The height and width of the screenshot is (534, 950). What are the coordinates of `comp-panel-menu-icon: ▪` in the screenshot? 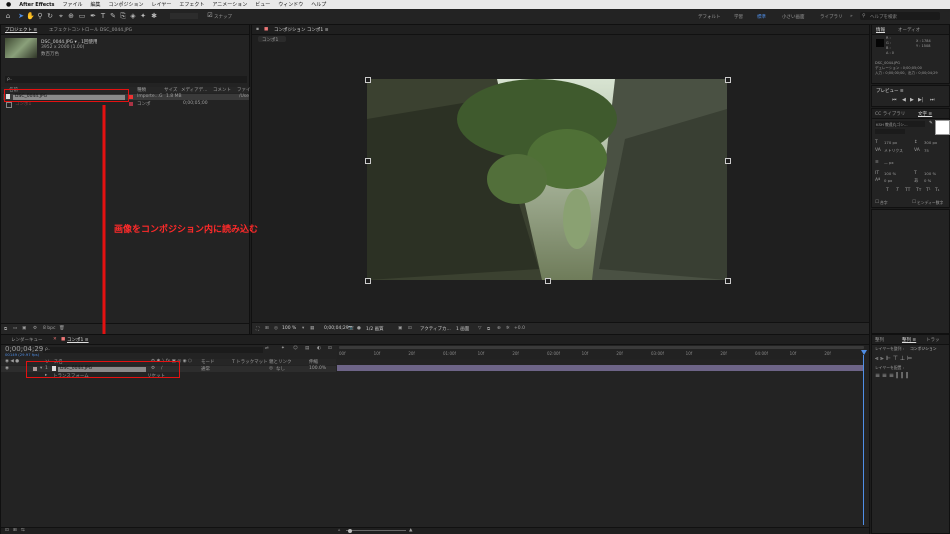 It's located at (257, 29).